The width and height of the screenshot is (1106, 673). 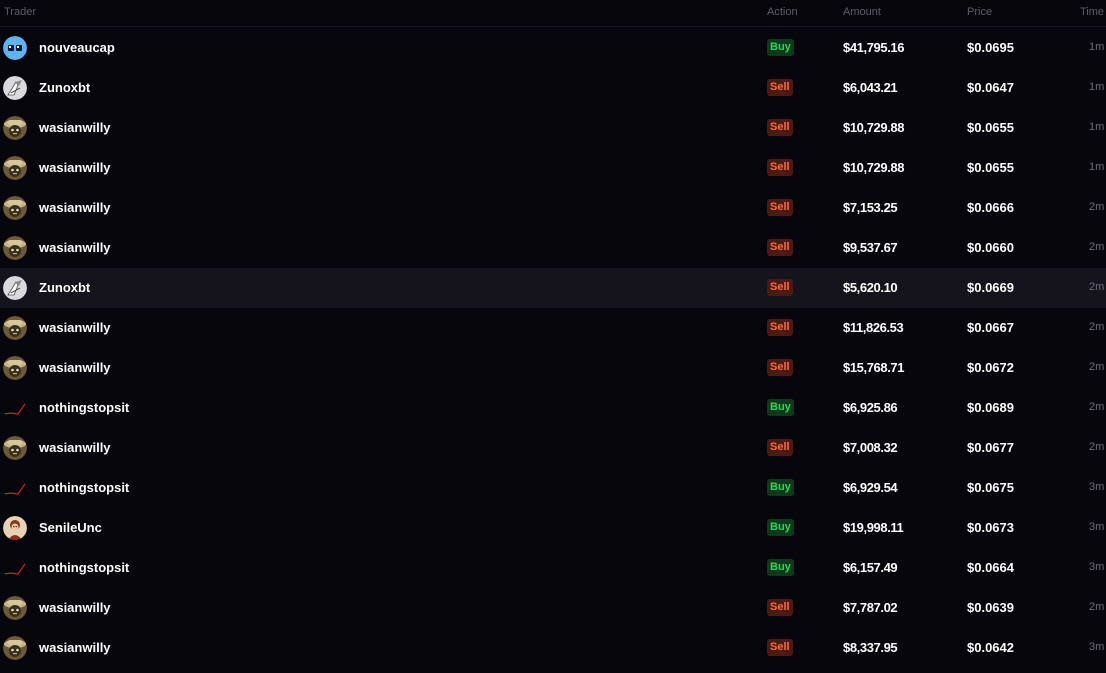 What do you see at coordinates (874, 367) in the screenshot?
I see `trade-amount: $15,768.71` at bounding box center [874, 367].